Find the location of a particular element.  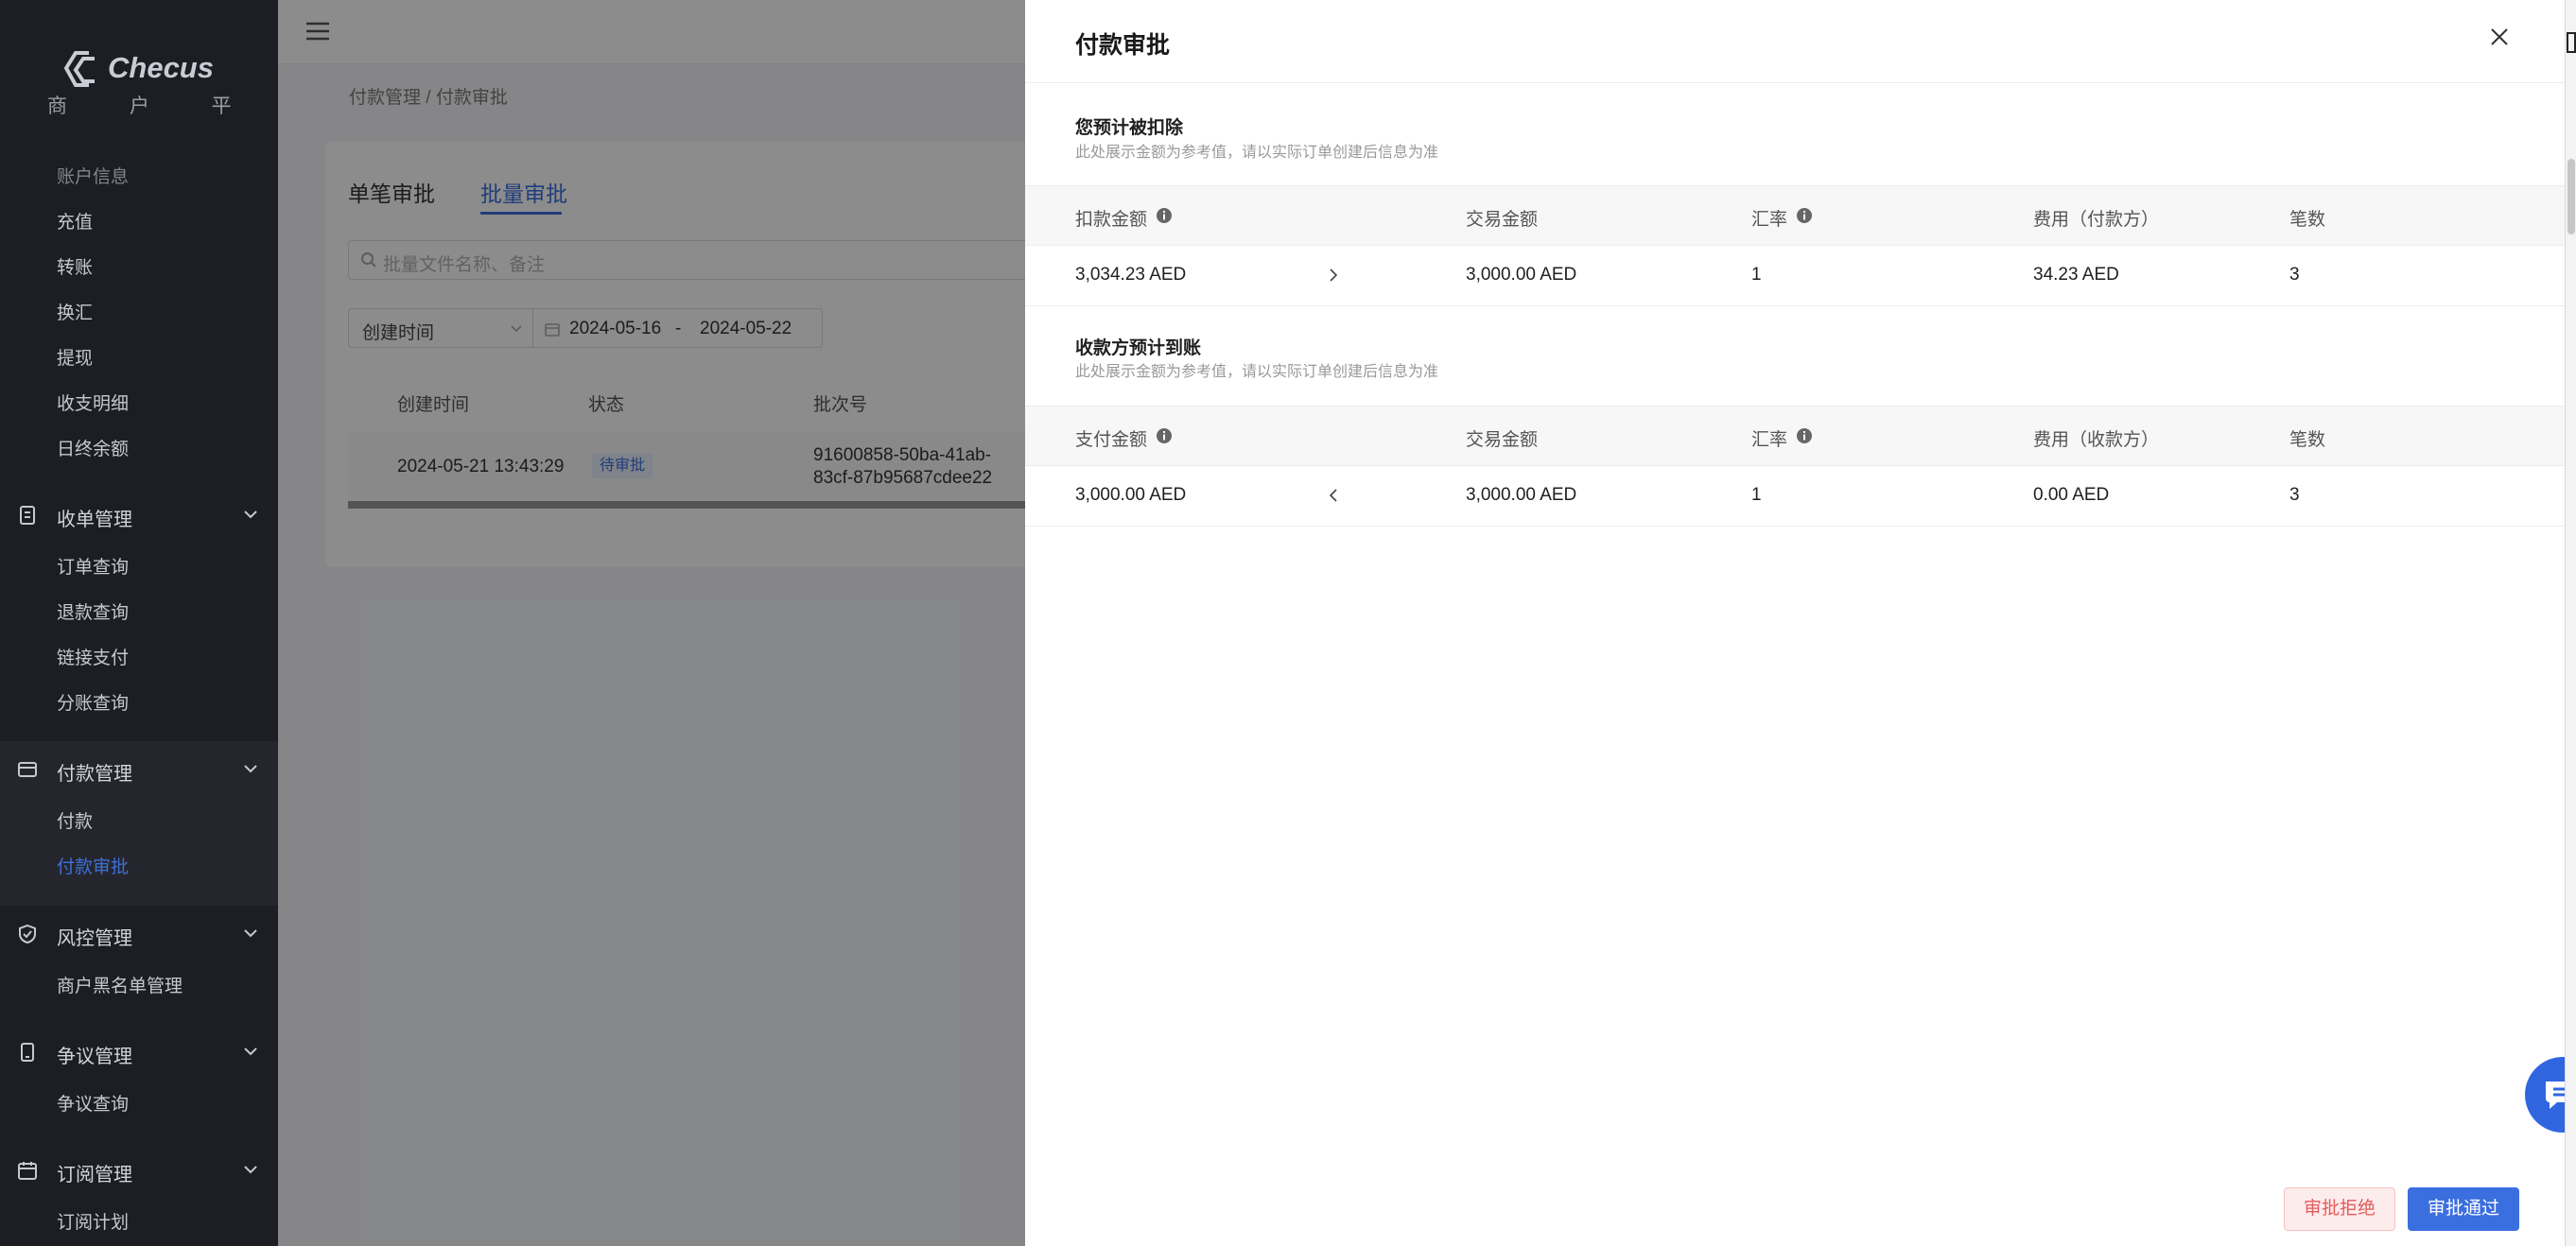

menu-item-exchange: 换汇 is located at coordinates (75, 314).